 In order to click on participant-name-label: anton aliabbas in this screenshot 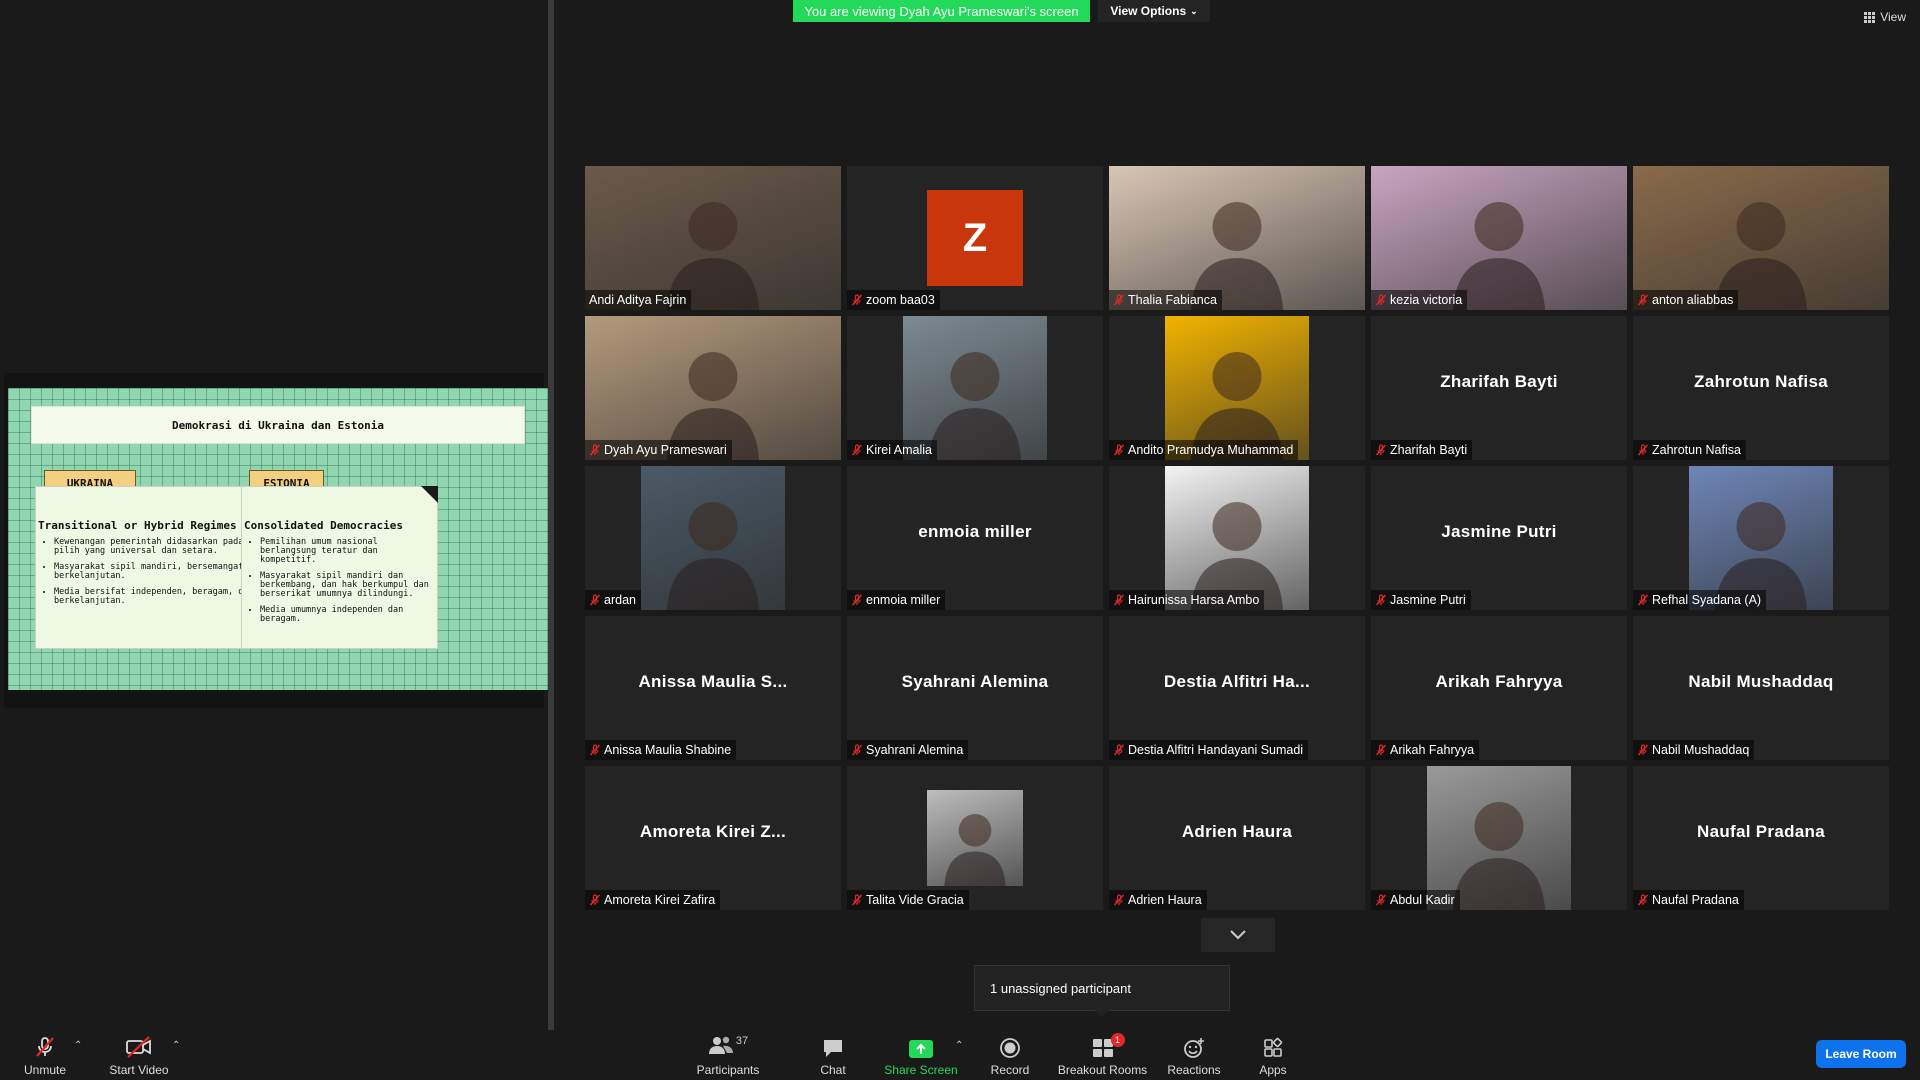, I will do `click(1686, 300)`.